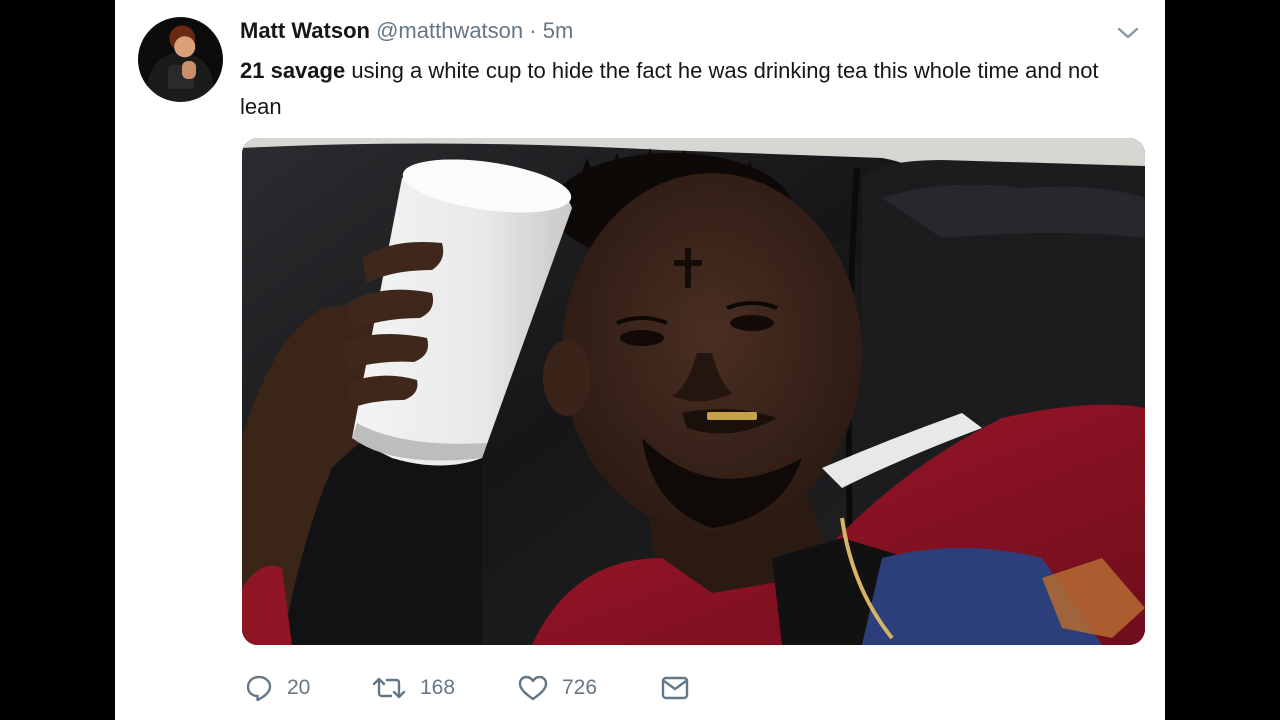 The image size is (1280, 720). What do you see at coordinates (732, 416) in the screenshot?
I see `photo-gold-teeth` at bounding box center [732, 416].